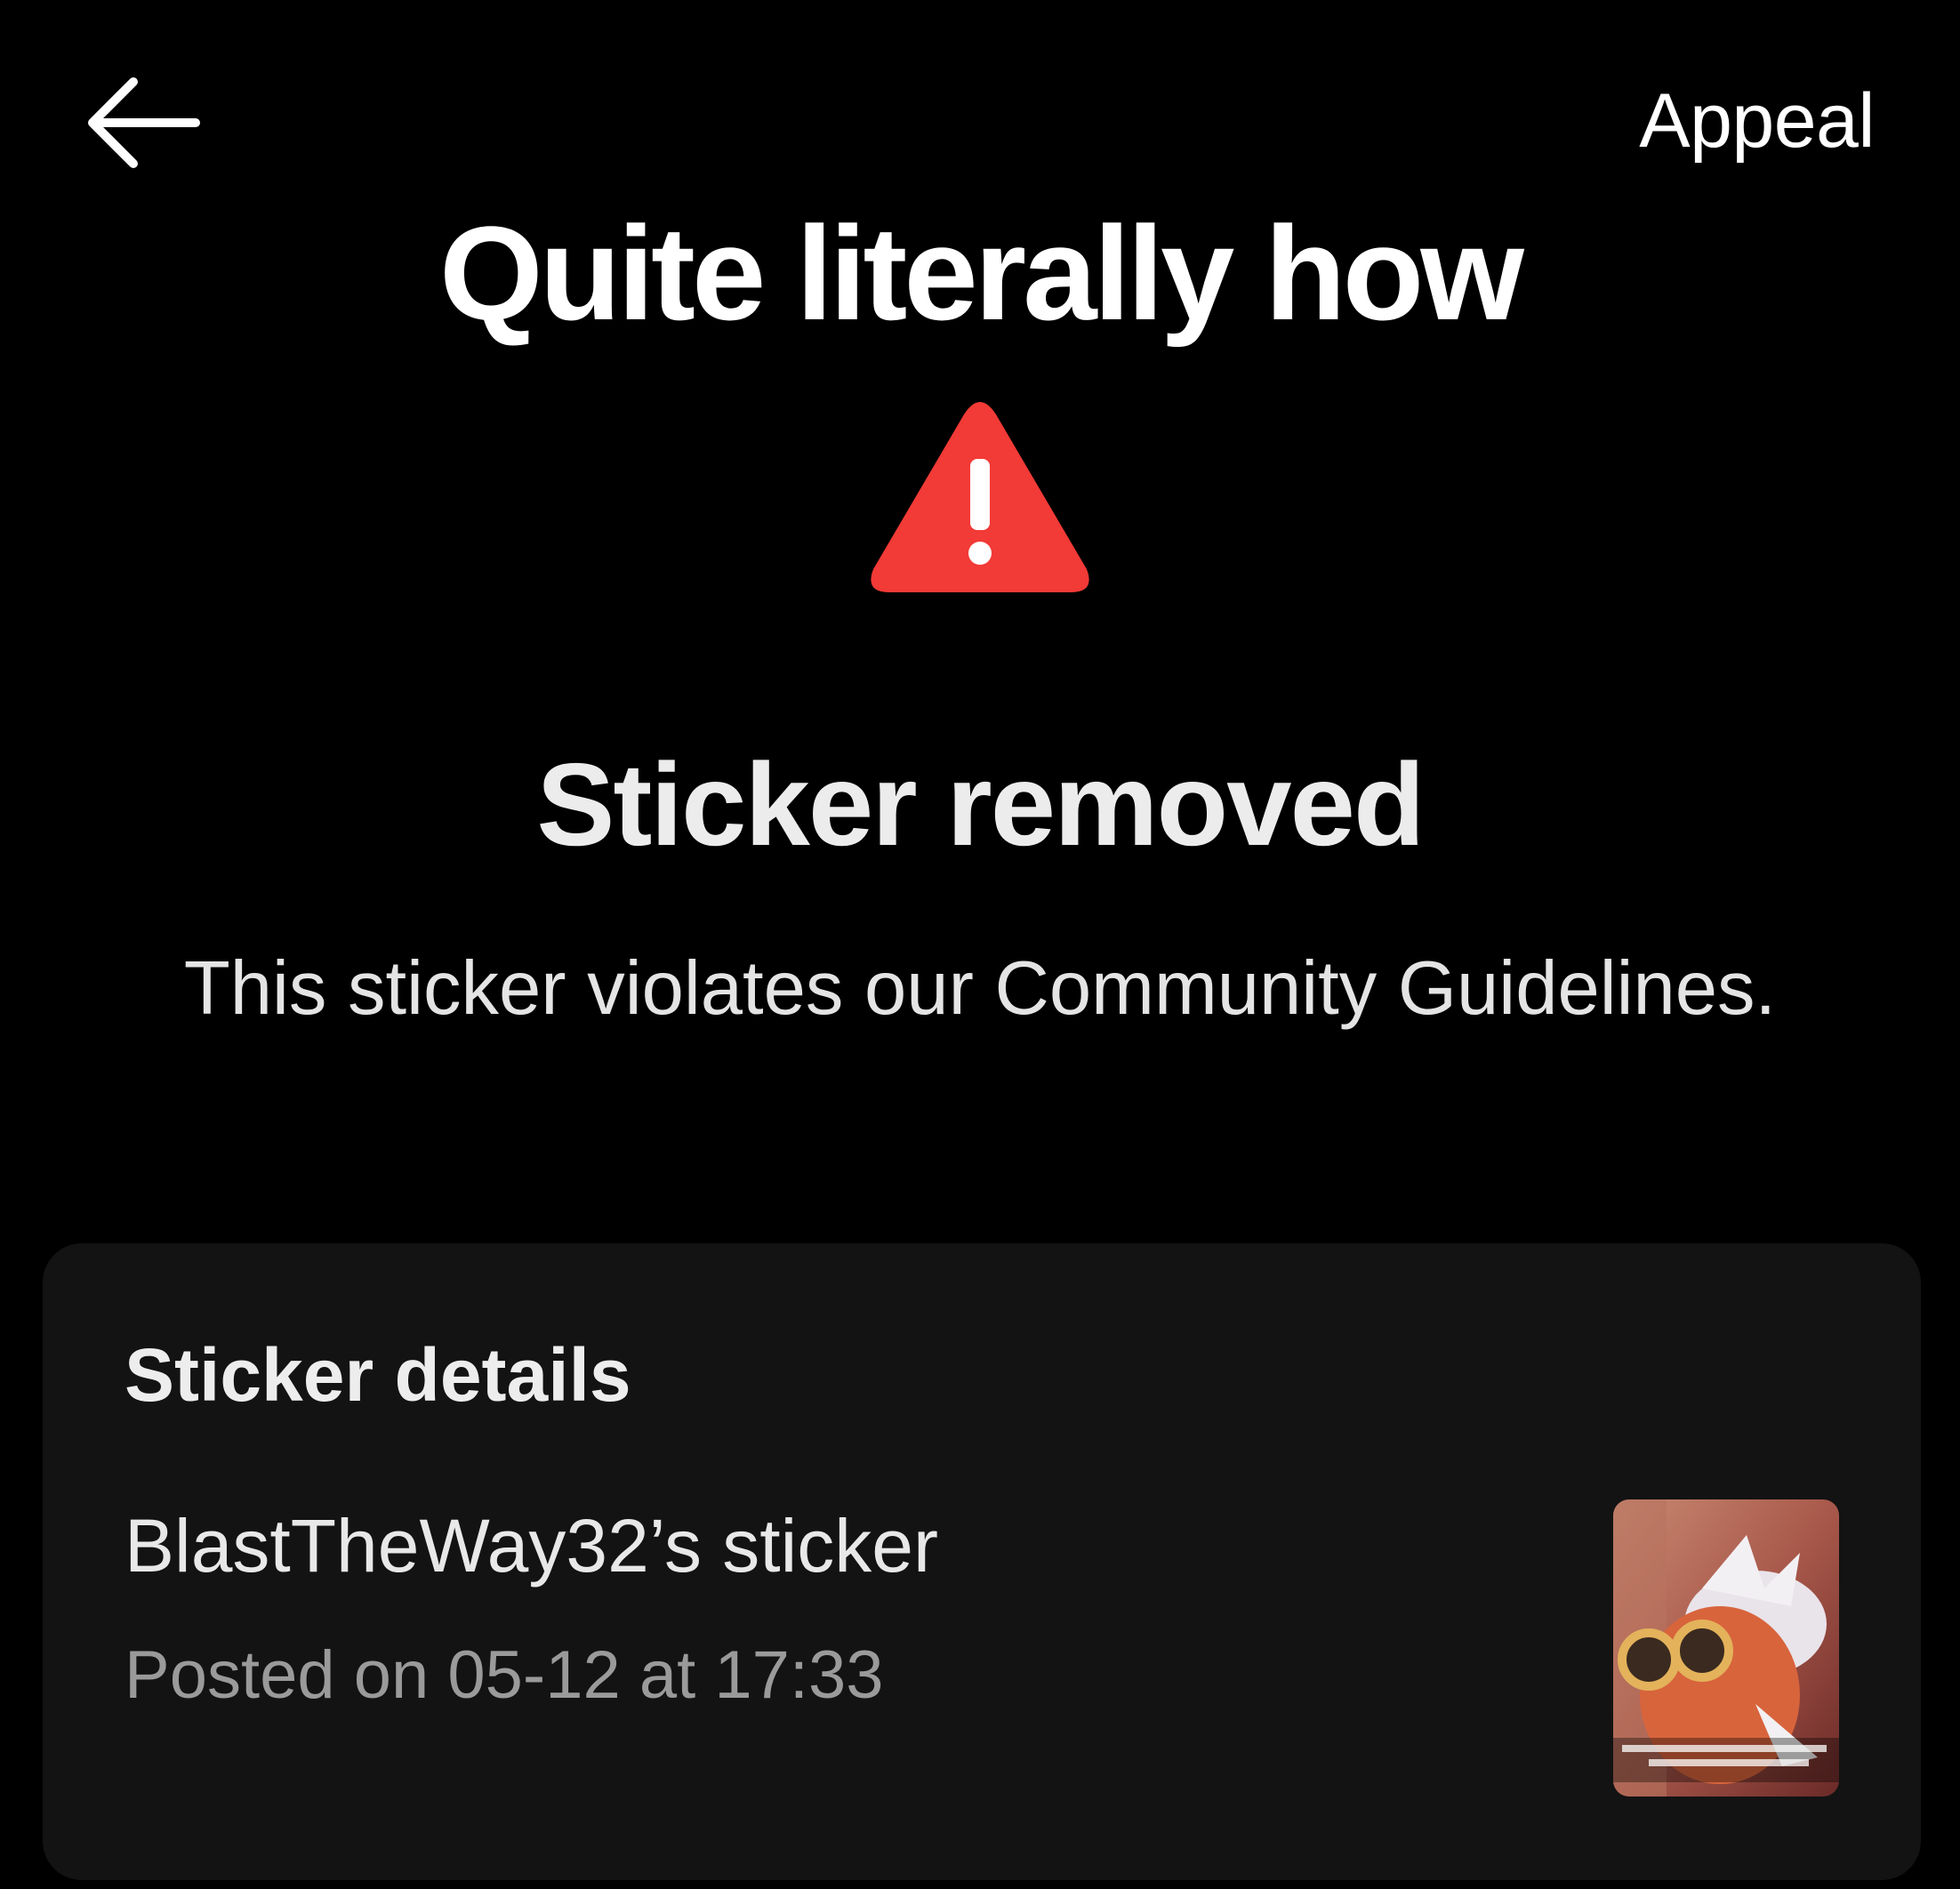  I want to click on back-button, so click(142, 122).